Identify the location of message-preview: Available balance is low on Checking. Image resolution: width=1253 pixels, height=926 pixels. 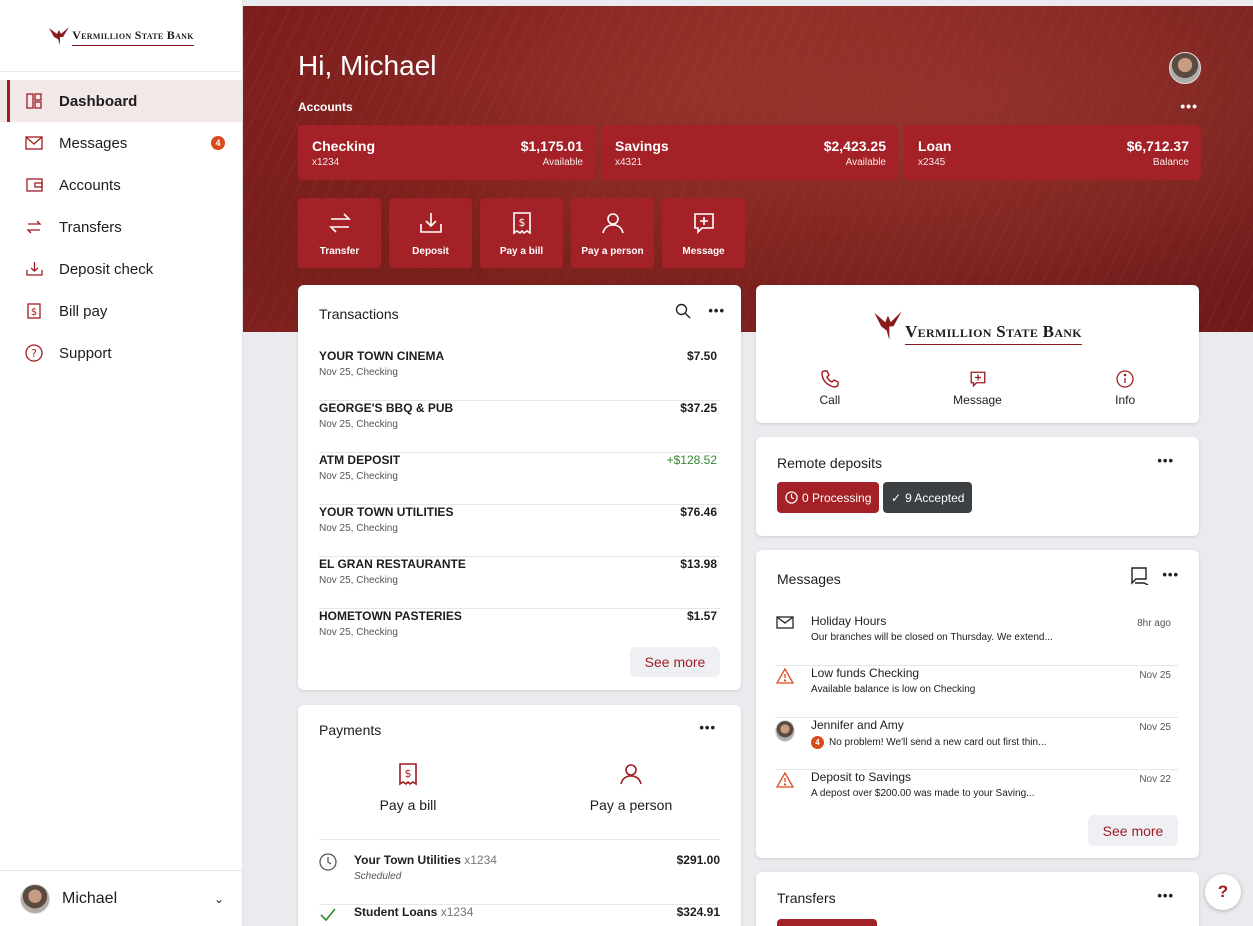
(893, 689).